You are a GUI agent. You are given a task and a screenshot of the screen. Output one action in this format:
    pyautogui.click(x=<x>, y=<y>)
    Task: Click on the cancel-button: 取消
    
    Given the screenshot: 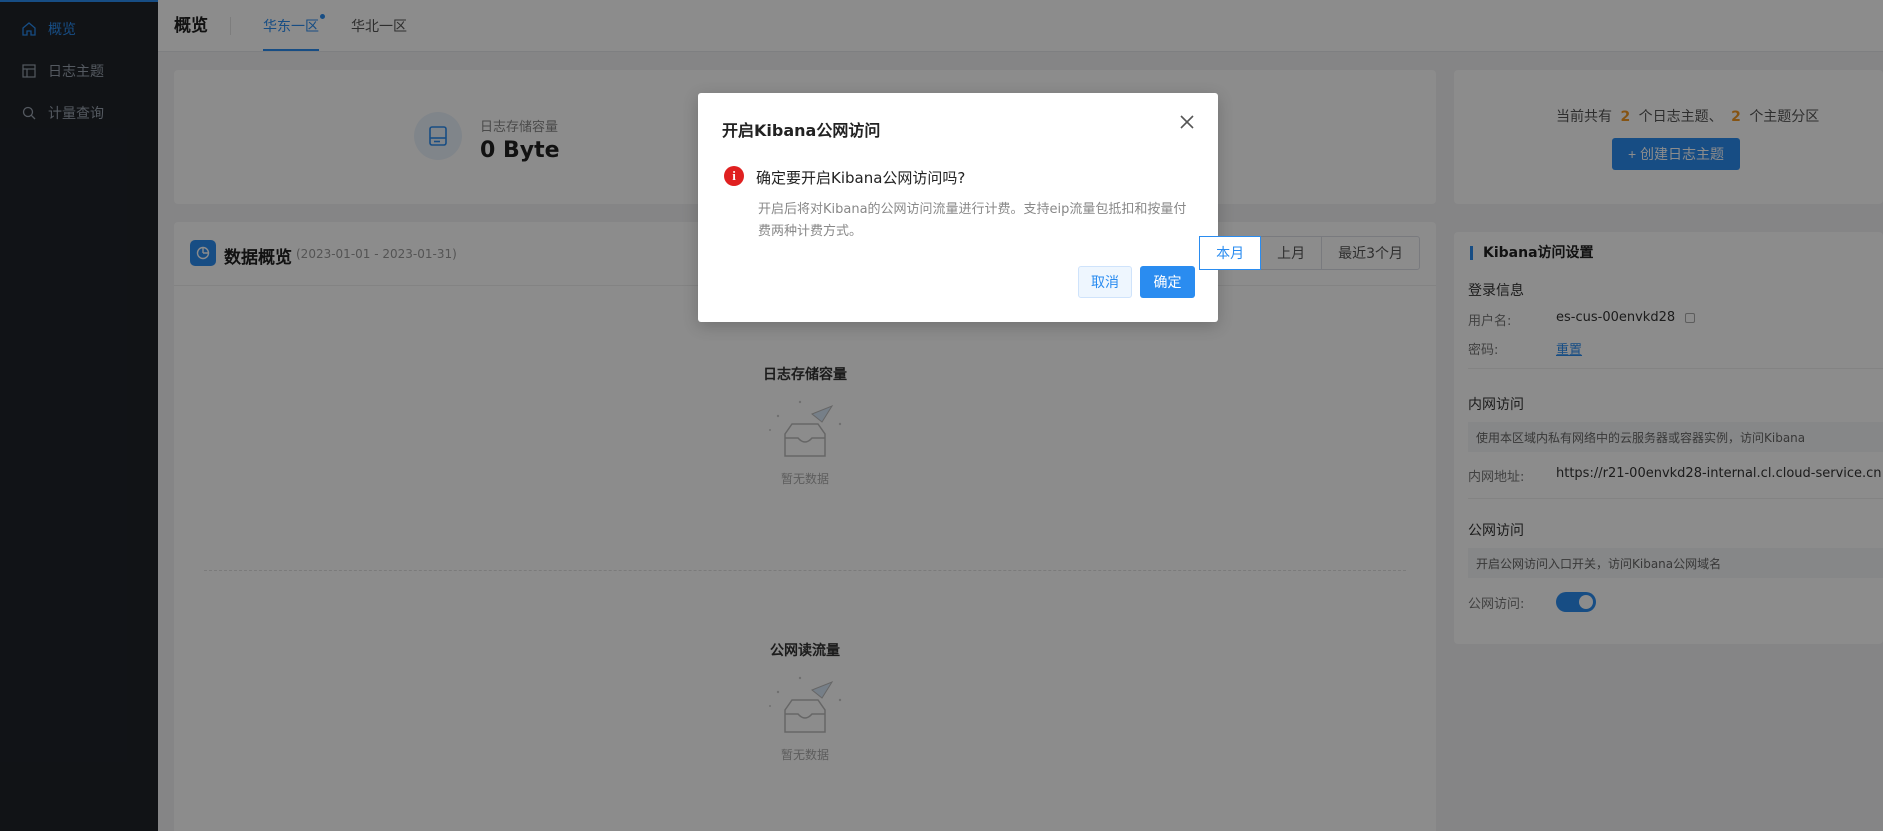 What is the action you would take?
    pyautogui.click(x=1105, y=282)
    